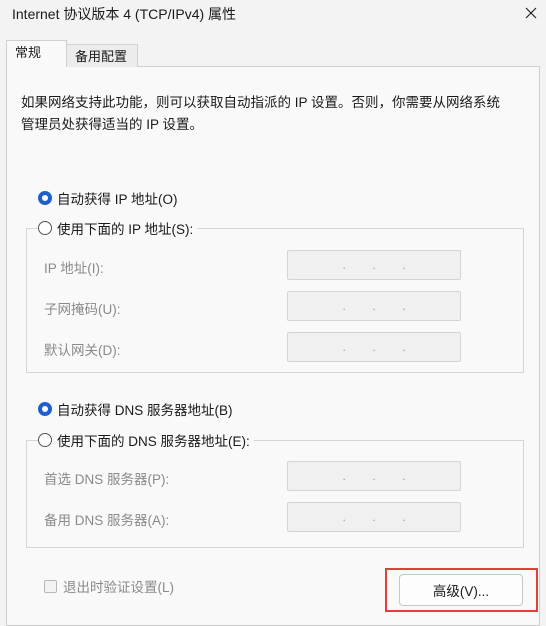 This screenshot has width=546, height=626. What do you see at coordinates (74, 268) in the screenshot?
I see `ip-address-label: IP 地址(I):` at bounding box center [74, 268].